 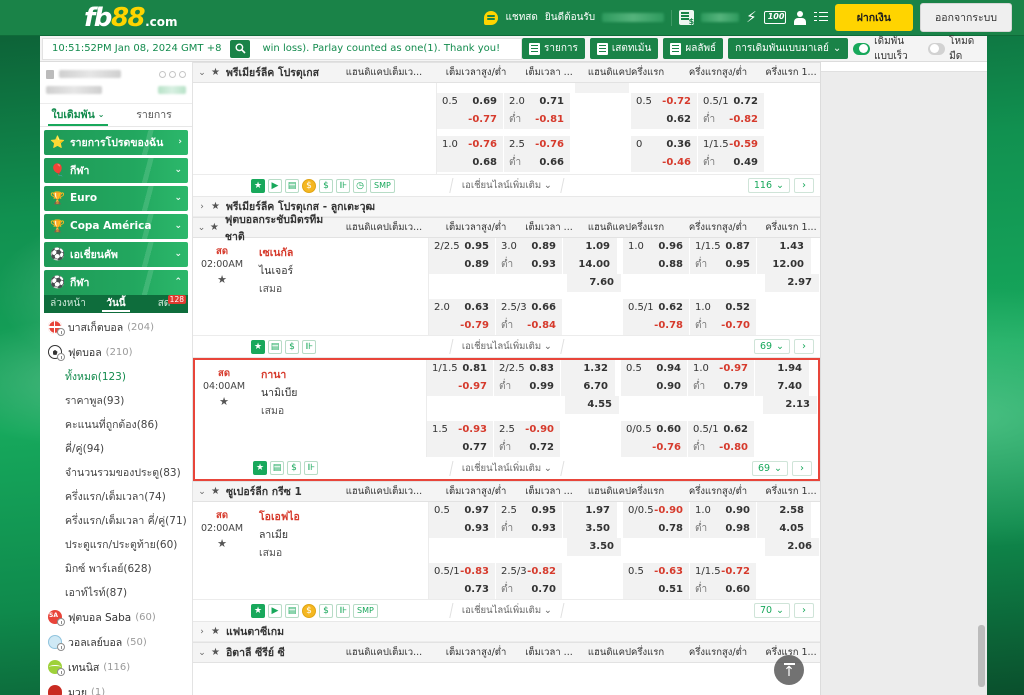 What do you see at coordinates (460, 447) in the screenshot?
I see `odds-cell-hdcp-ft: 0.77` at bounding box center [460, 447].